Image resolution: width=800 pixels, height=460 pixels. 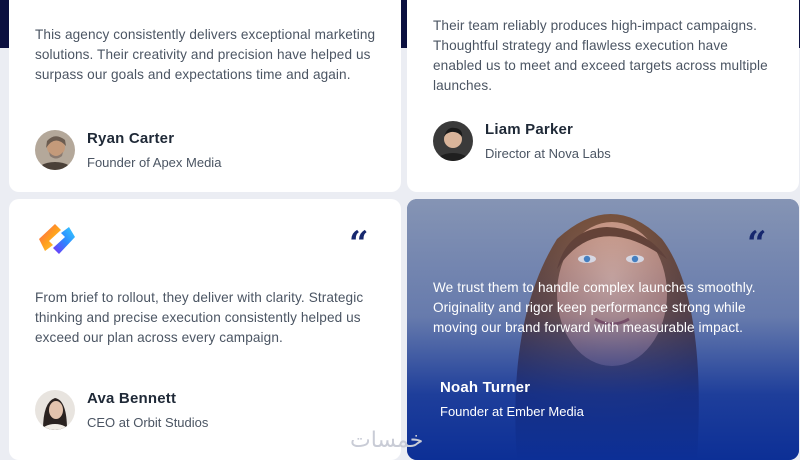 What do you see at coordinates (132, 398) in the screenshot?
I see `author-name: Ava Bennett` at bounding box center [132, 398].